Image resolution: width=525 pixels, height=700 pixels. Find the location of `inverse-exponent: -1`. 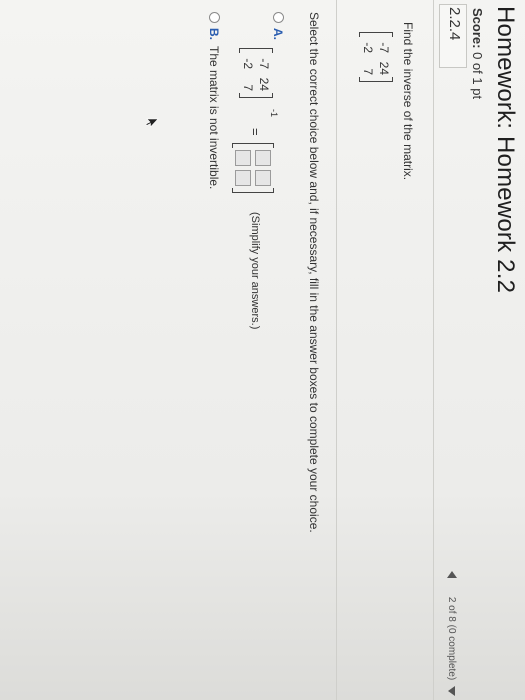

inverse-exponent: -1 is located at coordinates (274, 113).